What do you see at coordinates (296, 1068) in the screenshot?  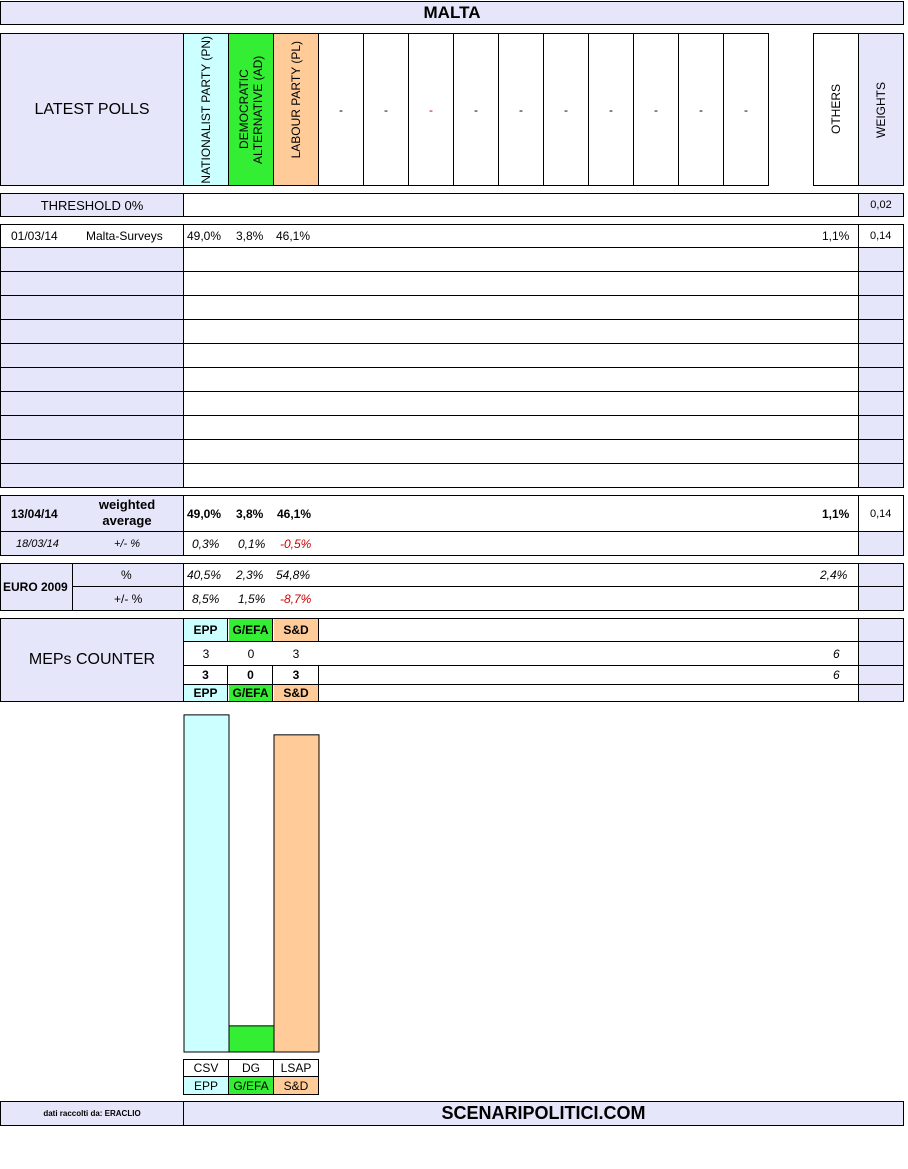 I see `chart-category-lsap: LSAP` at bounding box center [296, 1068].